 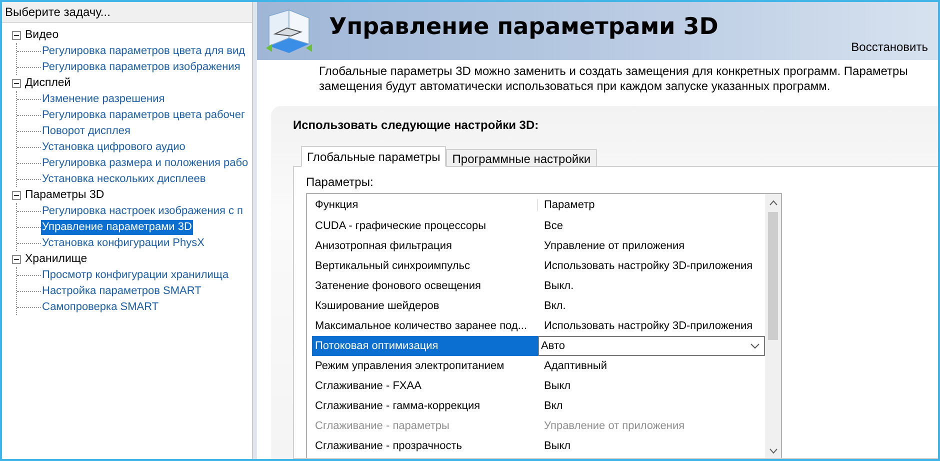 I want to click on table-cell: Режим управления электропитанием, so click(x=425, y=366).